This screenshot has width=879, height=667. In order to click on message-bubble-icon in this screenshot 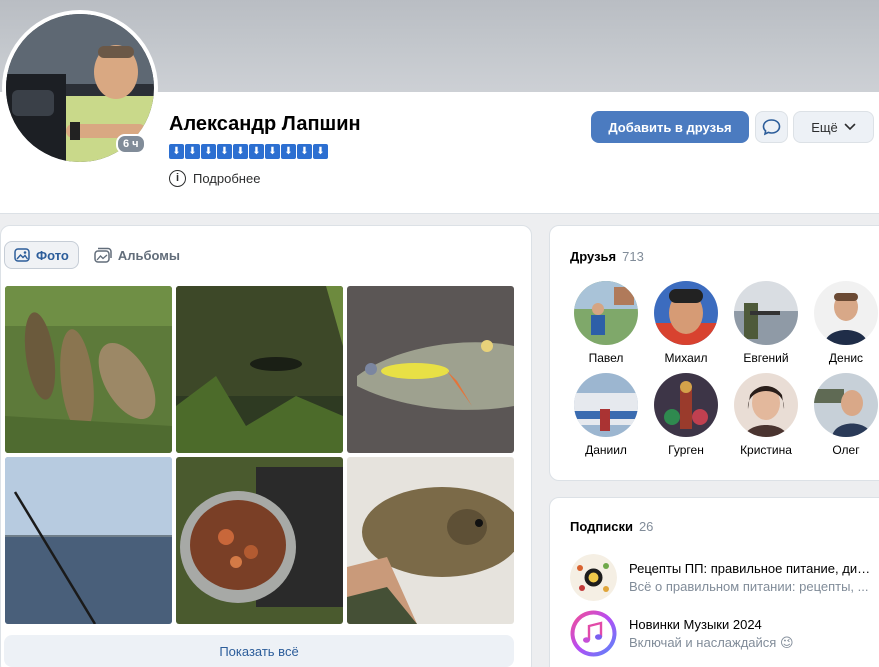, I will do `click(771, 127)`.